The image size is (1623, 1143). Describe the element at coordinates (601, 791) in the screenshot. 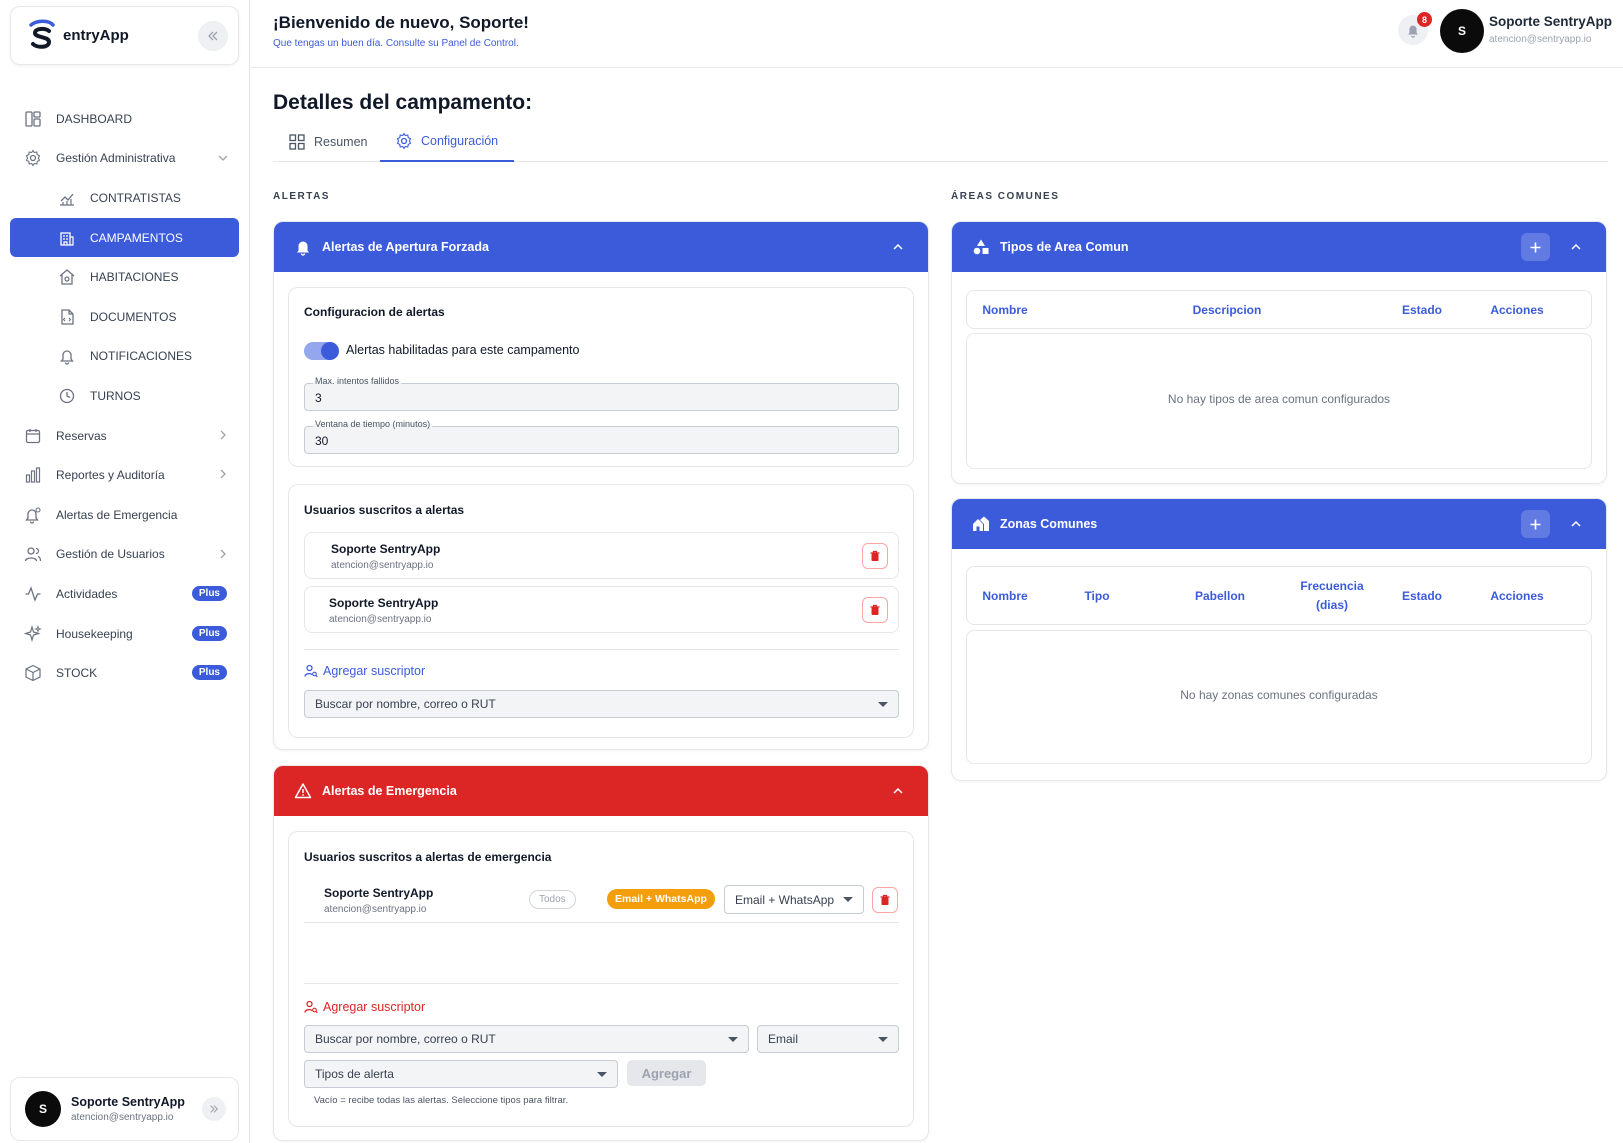

I see `emergency-alerts-header: Alertas de Emergencia` at that location.